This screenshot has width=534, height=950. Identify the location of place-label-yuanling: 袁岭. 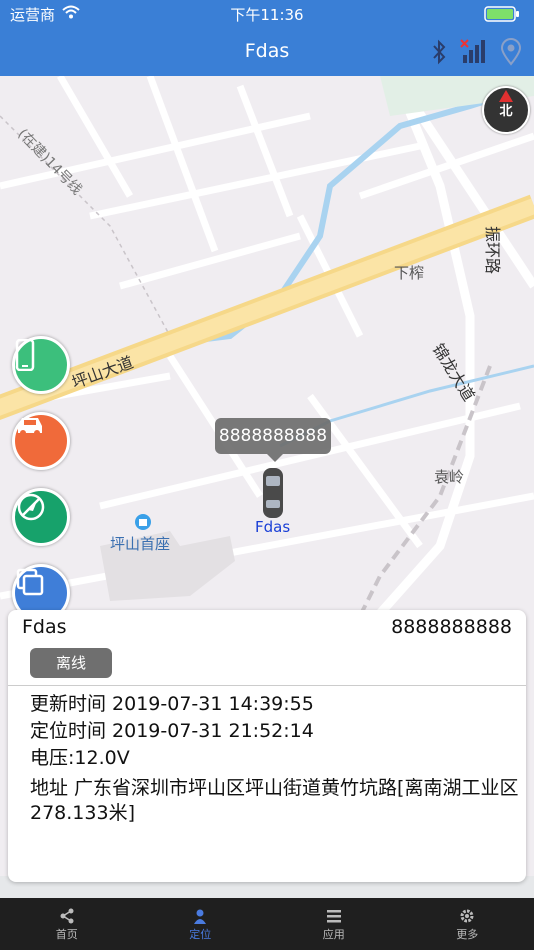
(449, 477).